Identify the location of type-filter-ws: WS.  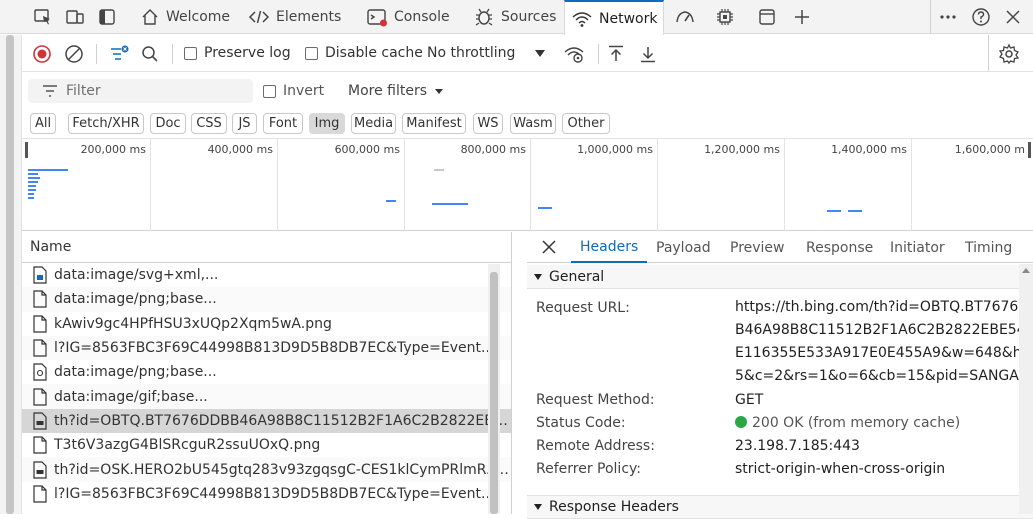
(488, 123).